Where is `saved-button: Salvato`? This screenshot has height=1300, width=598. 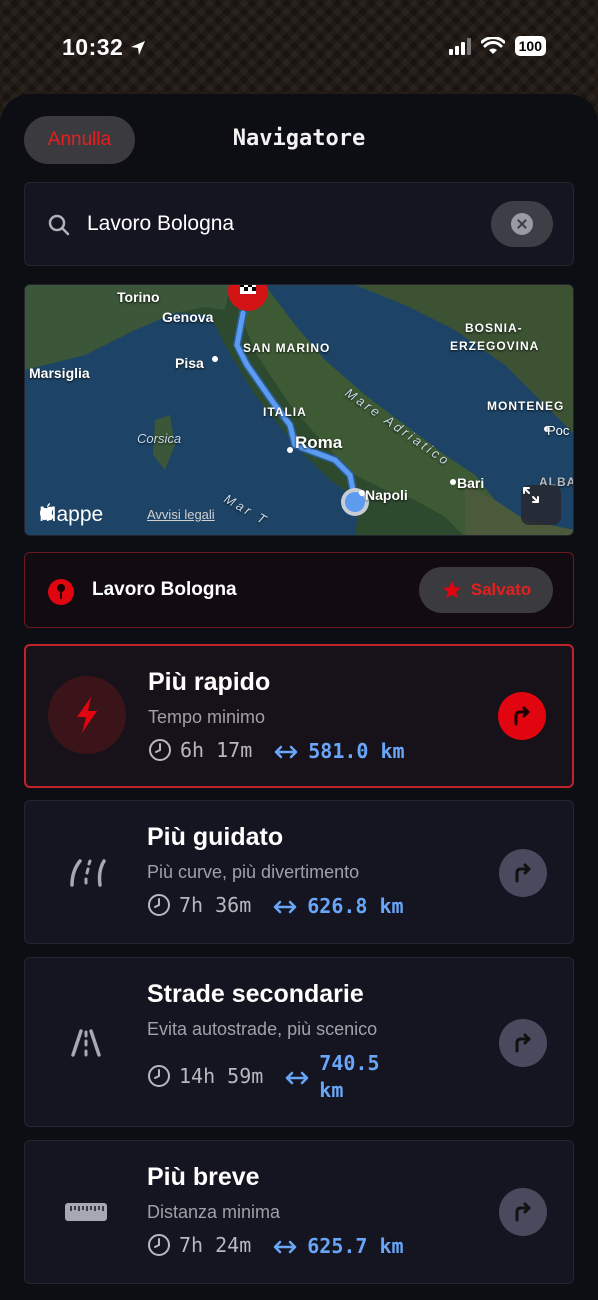 saved-button: Salvato is located at coordinates (486, 590).